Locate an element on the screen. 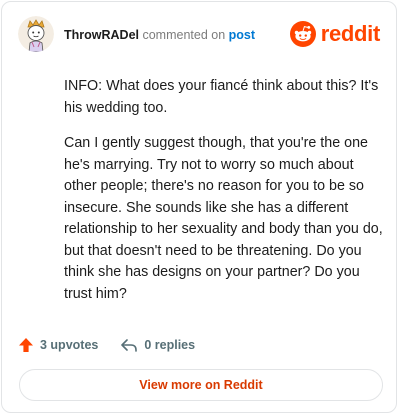  view-more-button: View more on Reddit is located at coordinates (201, 385).